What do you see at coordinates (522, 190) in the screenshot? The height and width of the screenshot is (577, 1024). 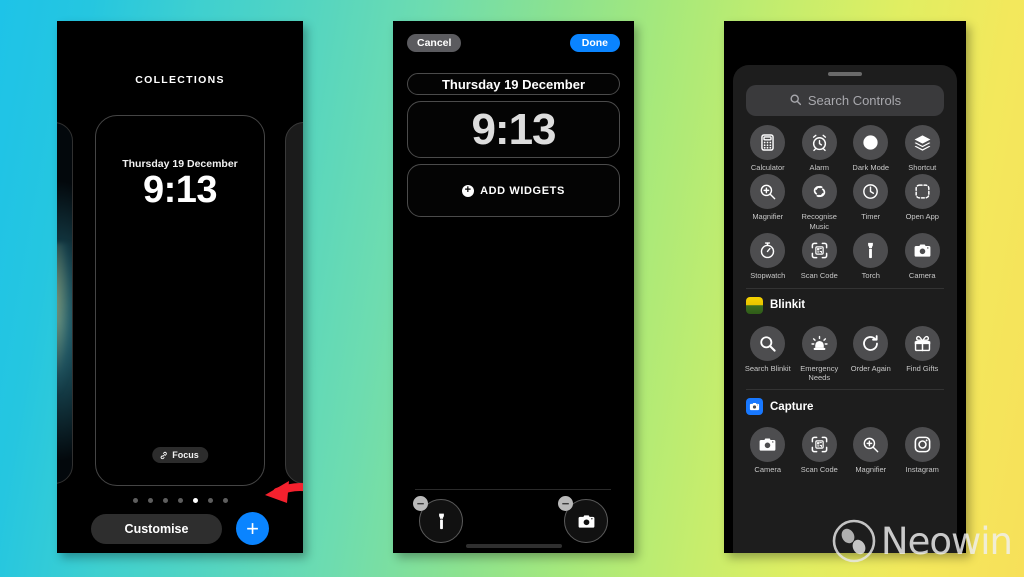 I see `add-widgets-label: ADD WIDGETS` at bounding box center [522, 190].